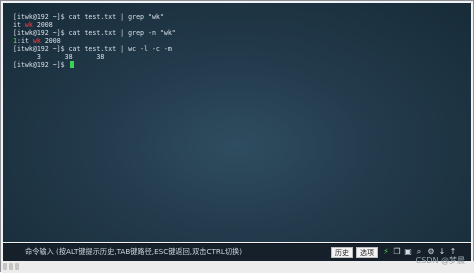 The image size is (474, 273). I want to click on terminal-line: 1:it wk 2008, so click(37, 41).